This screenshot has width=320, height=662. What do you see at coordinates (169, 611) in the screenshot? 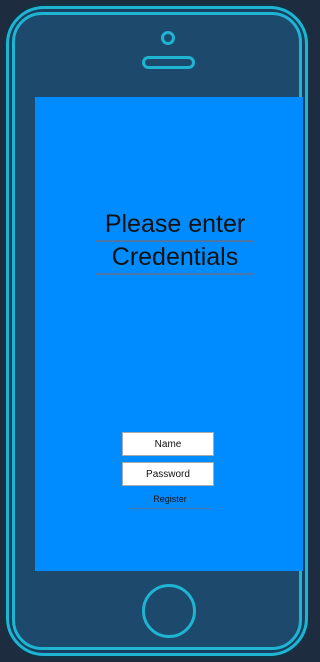
I see `home-button` at bounding box center [169, 611].